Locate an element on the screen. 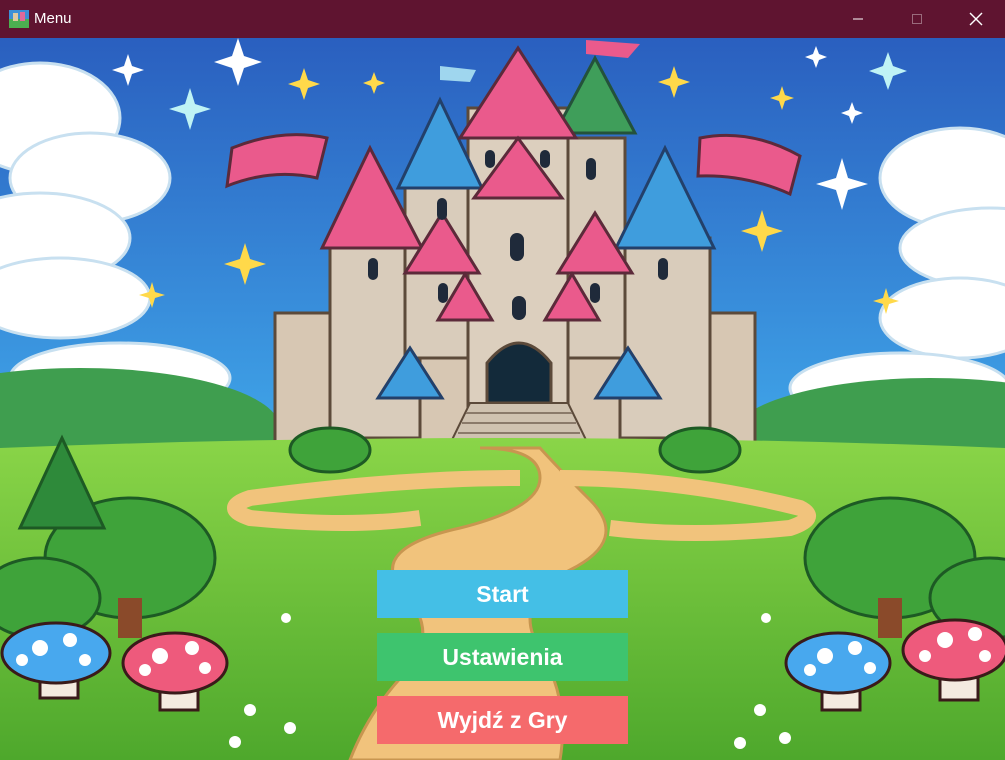  start-button: Start is located at coordinates (502, 594).